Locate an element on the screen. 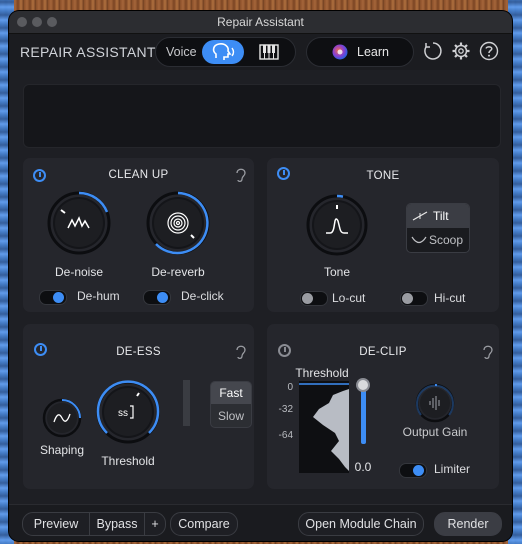 Image resolution: width=522 pixels, height=544 pixels. tilt-option: Tilt is located at coordinates (438, 216).